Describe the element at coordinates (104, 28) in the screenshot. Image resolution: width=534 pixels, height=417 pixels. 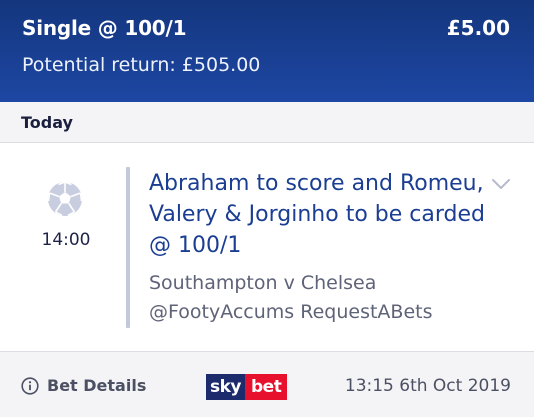
I see `bet-type-label: Single @ 100/1` at that location.